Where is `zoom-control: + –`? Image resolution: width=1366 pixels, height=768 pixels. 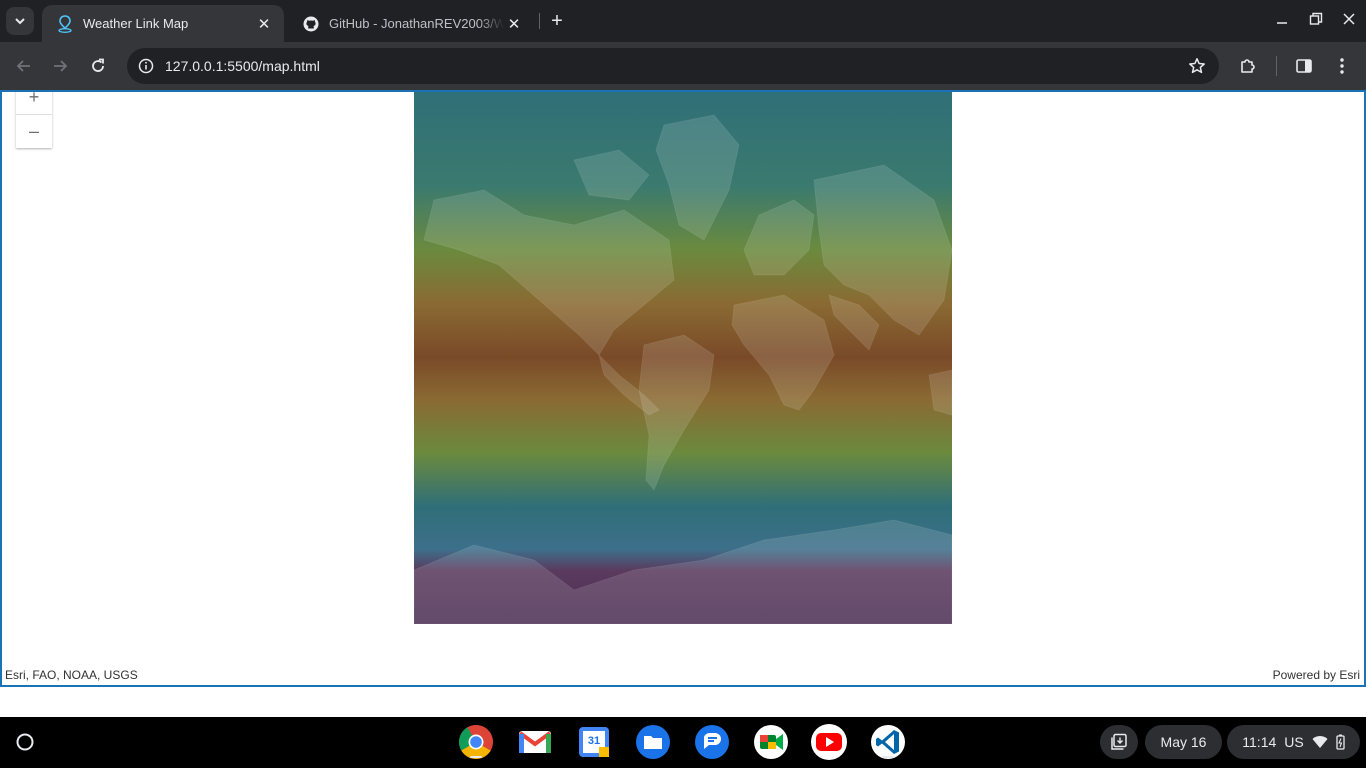 zoom-control: + – is located at coordinates (34, 120).